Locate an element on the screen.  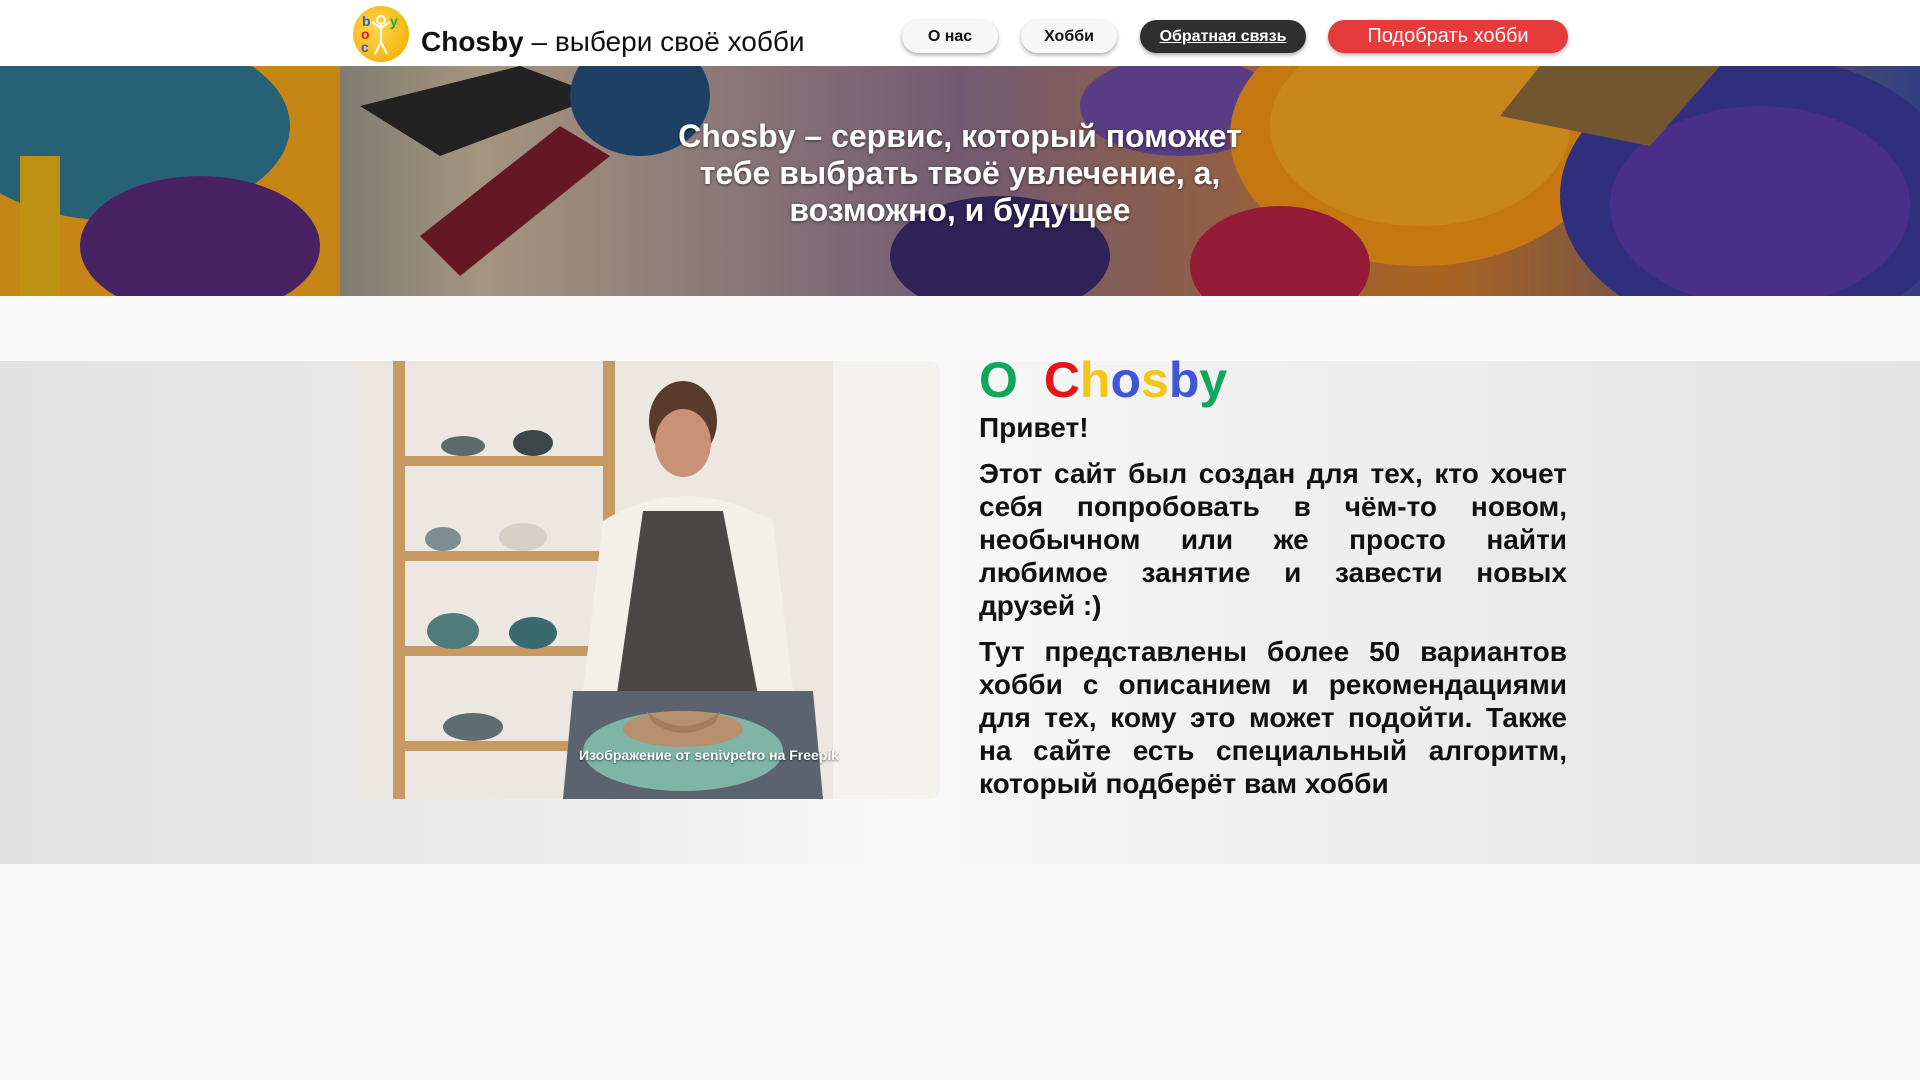
greeting-text: Привет! is located at coordinates (1034, 427).